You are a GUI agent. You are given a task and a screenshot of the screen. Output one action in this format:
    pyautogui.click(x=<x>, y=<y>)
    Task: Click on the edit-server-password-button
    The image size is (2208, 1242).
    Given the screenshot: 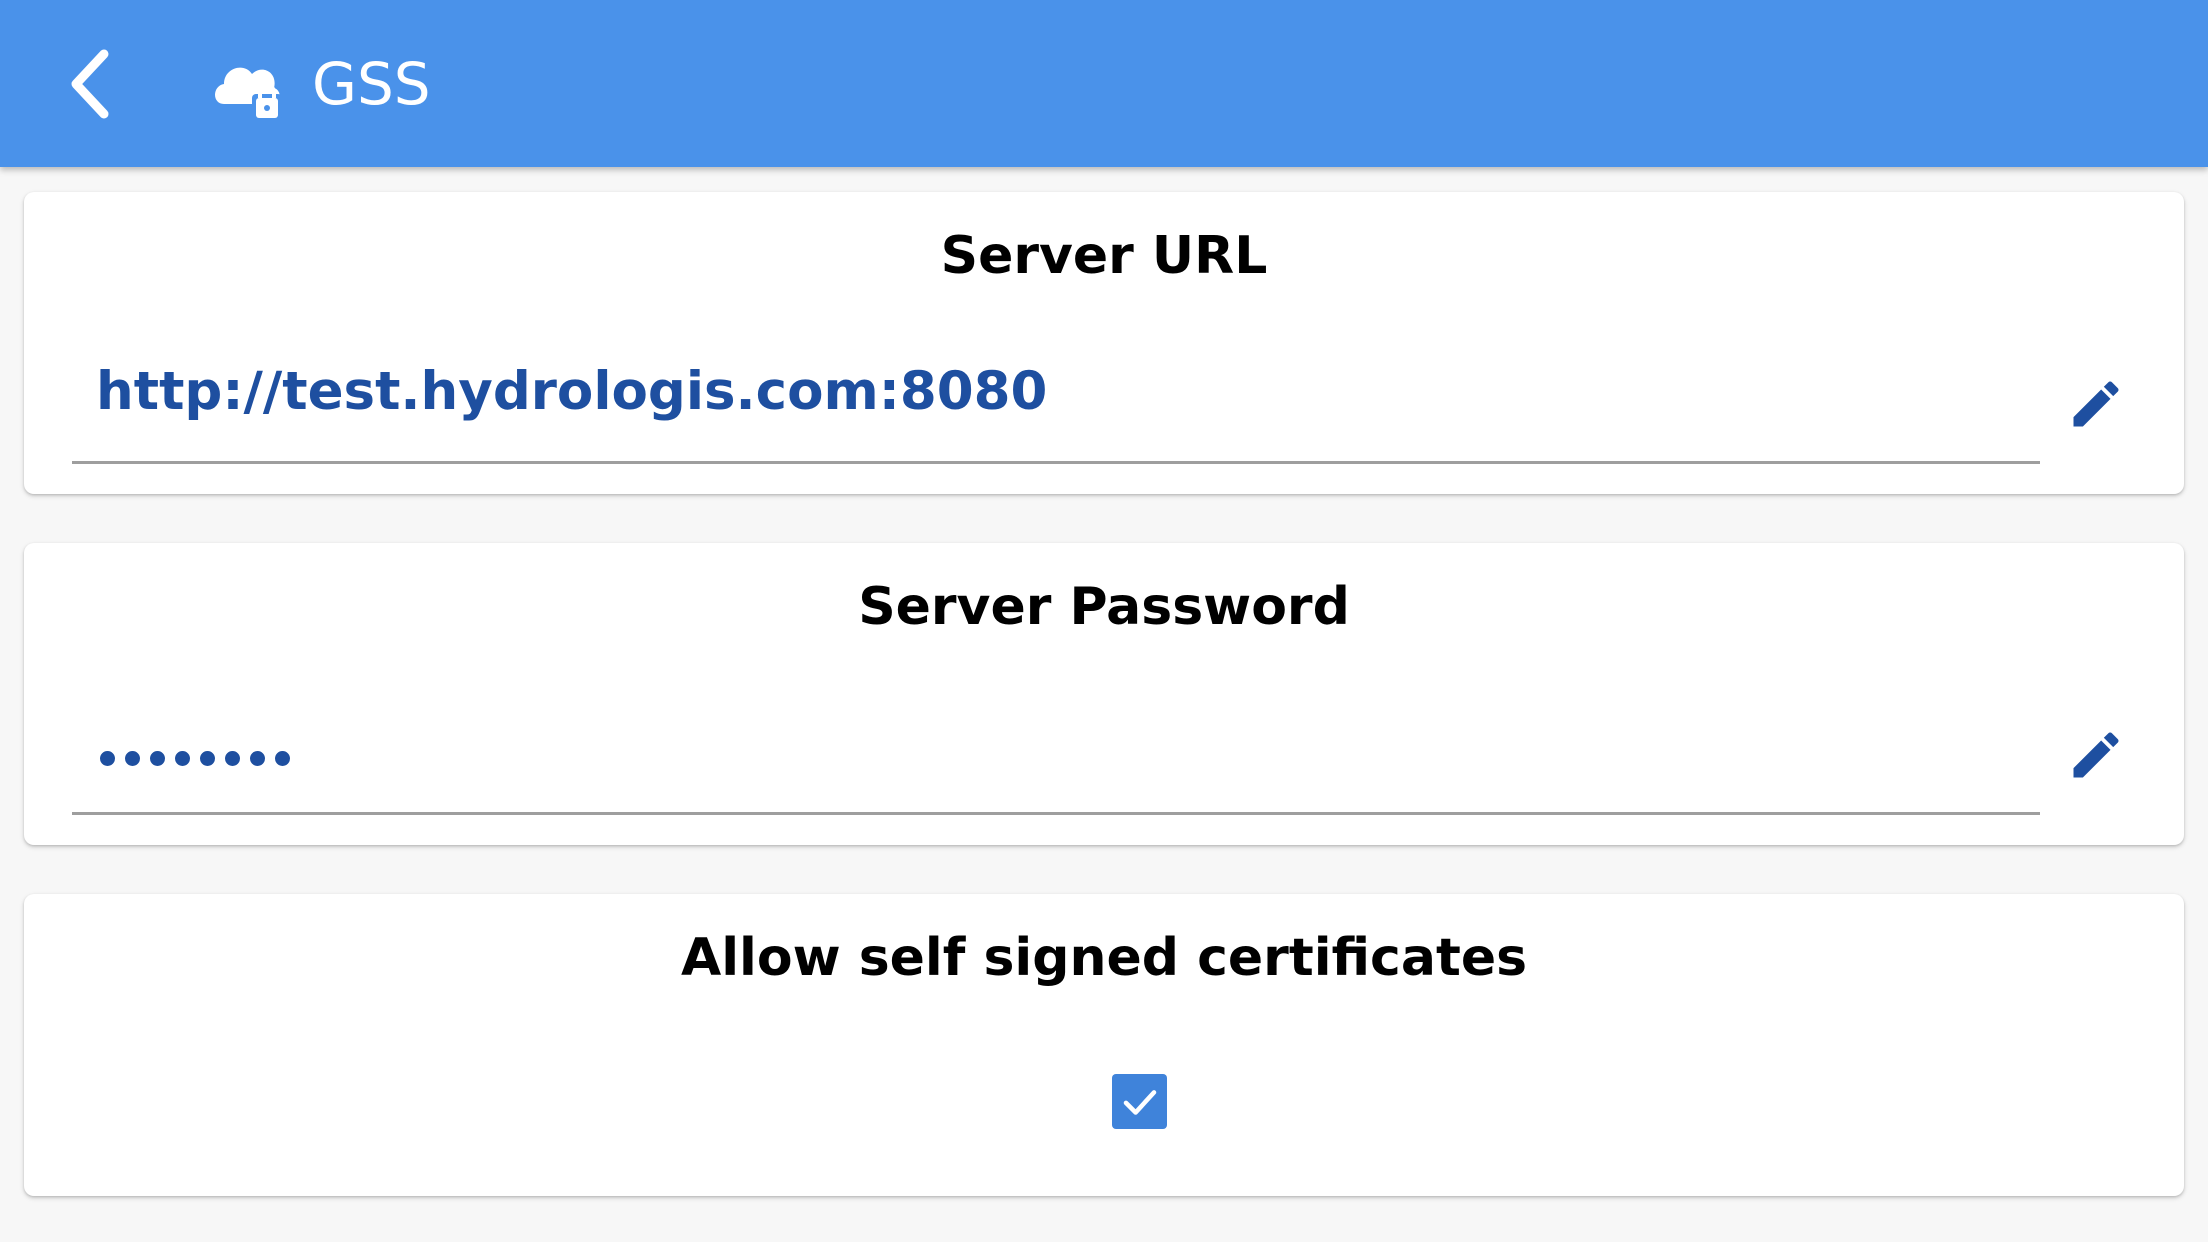 What is the action you would take?
    pyautogui.click(x=2096, y=755)
    